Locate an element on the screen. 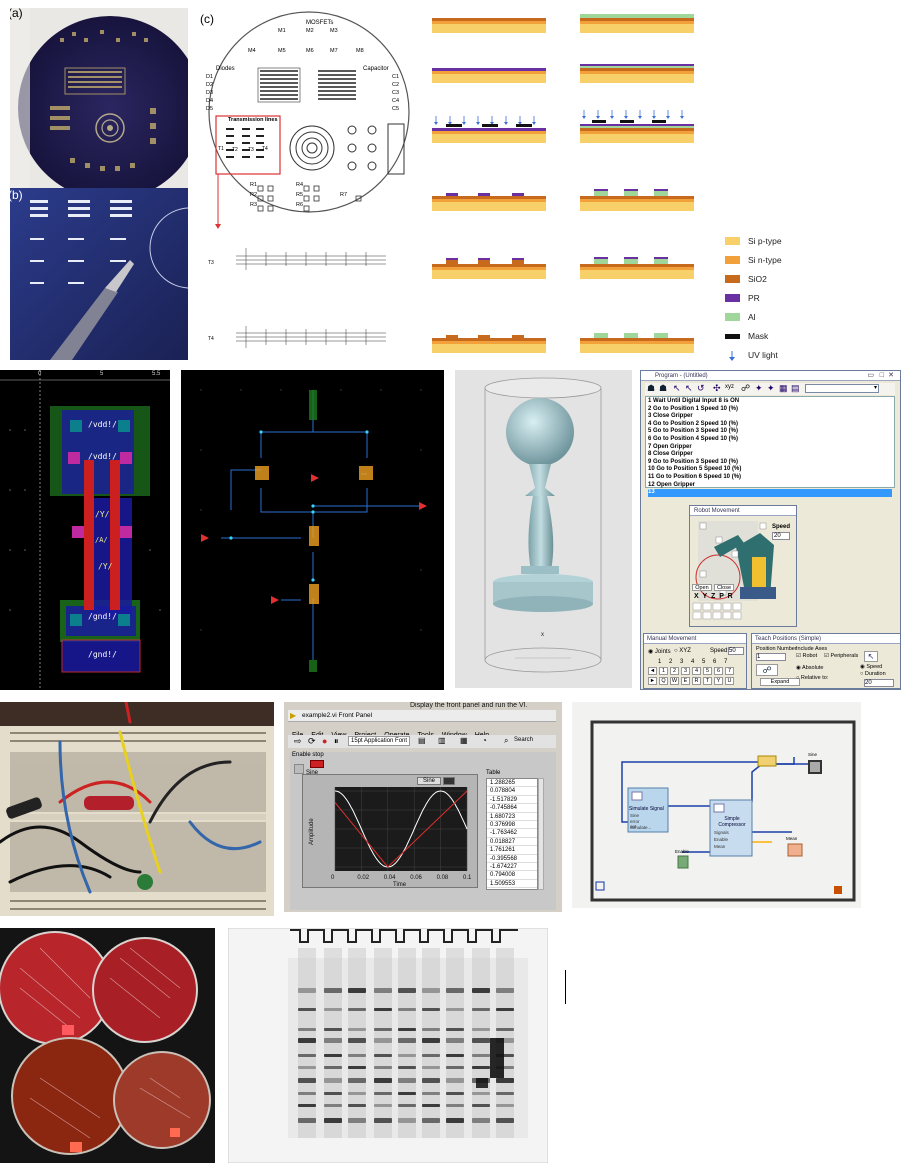  program-line: 1 Wait Until Digital Input 8 is ON is located at coordinates (770, 402).